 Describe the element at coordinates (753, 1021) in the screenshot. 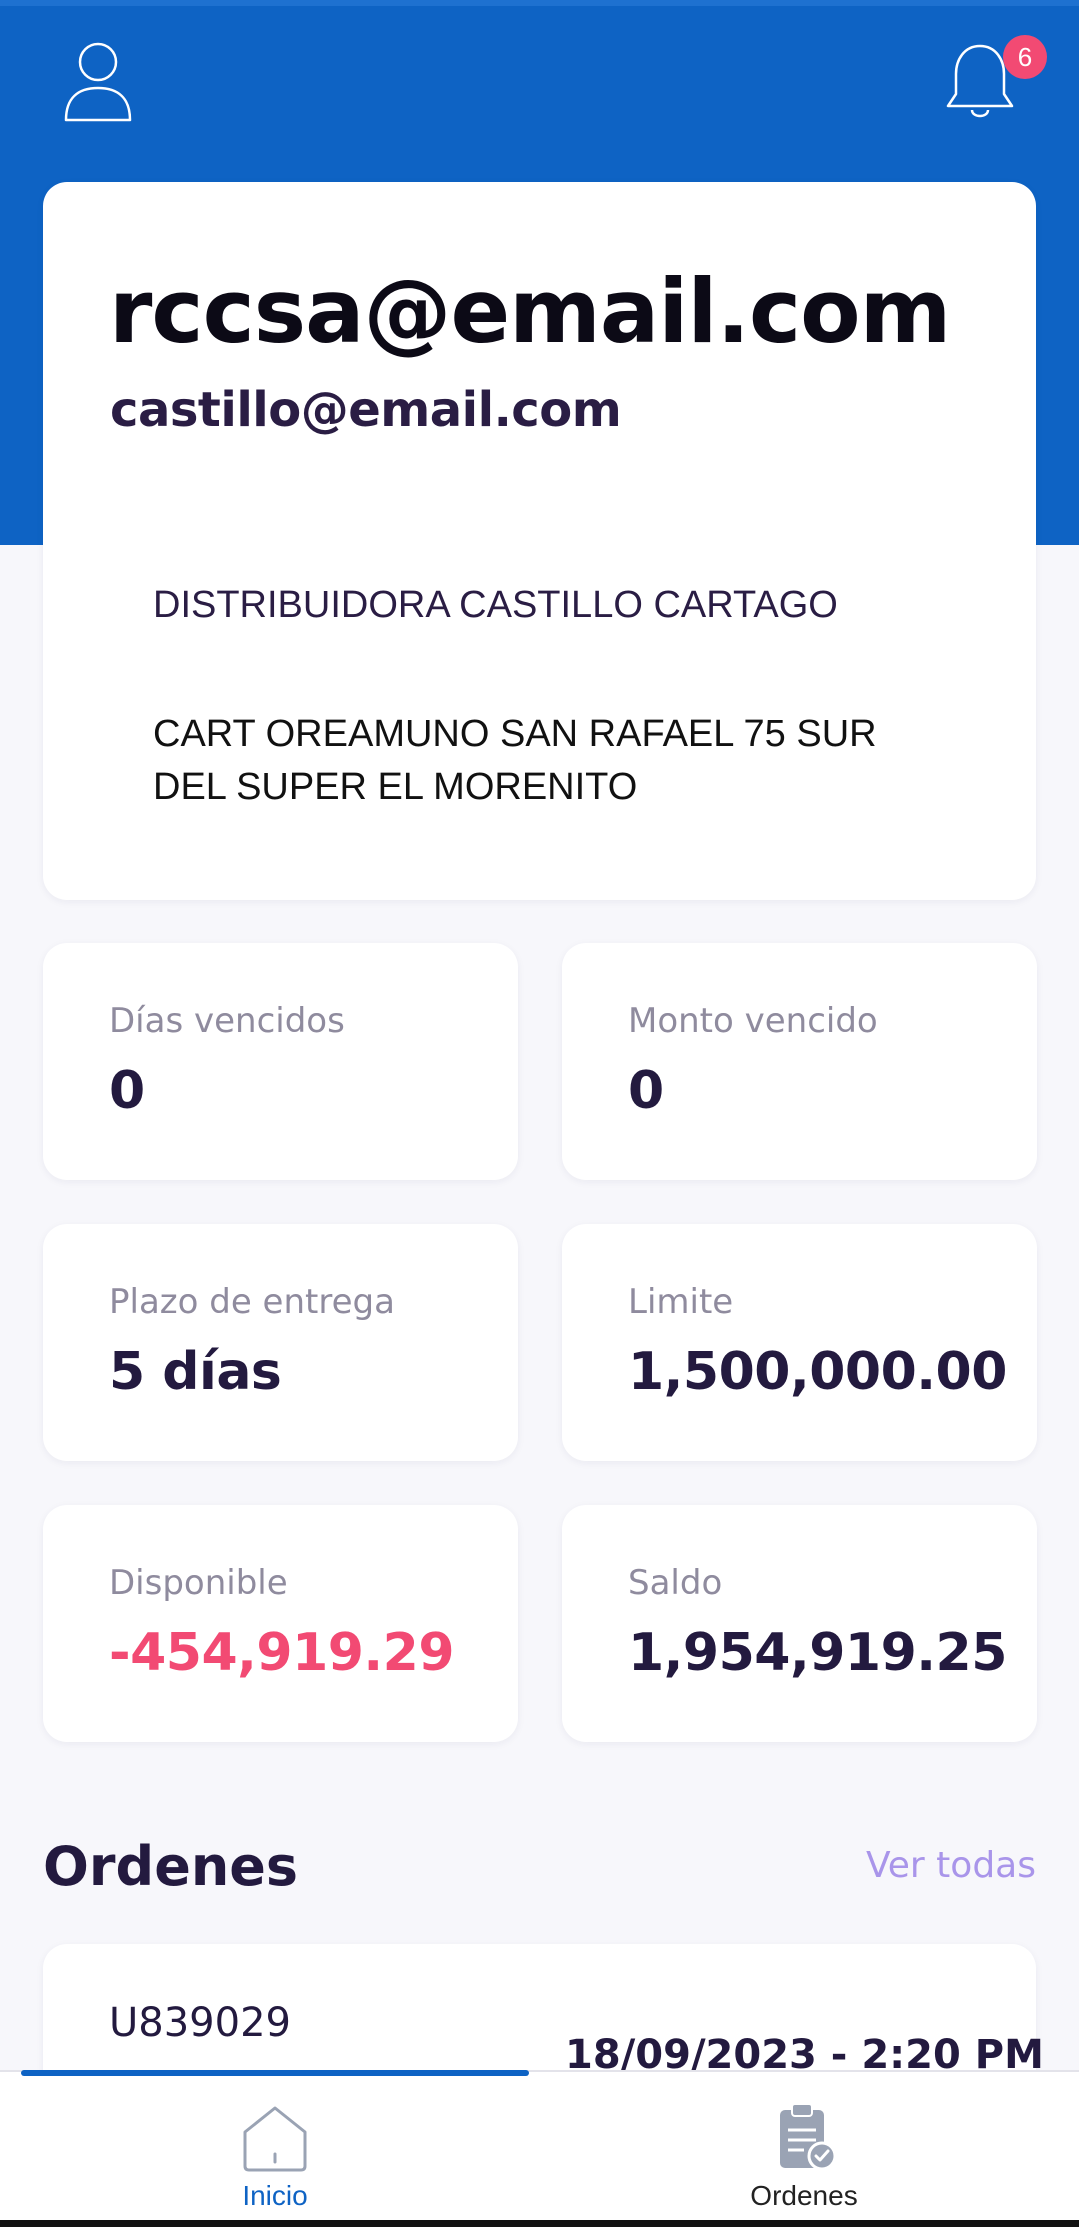

I see `stat-label: Monto vencido` at that location.